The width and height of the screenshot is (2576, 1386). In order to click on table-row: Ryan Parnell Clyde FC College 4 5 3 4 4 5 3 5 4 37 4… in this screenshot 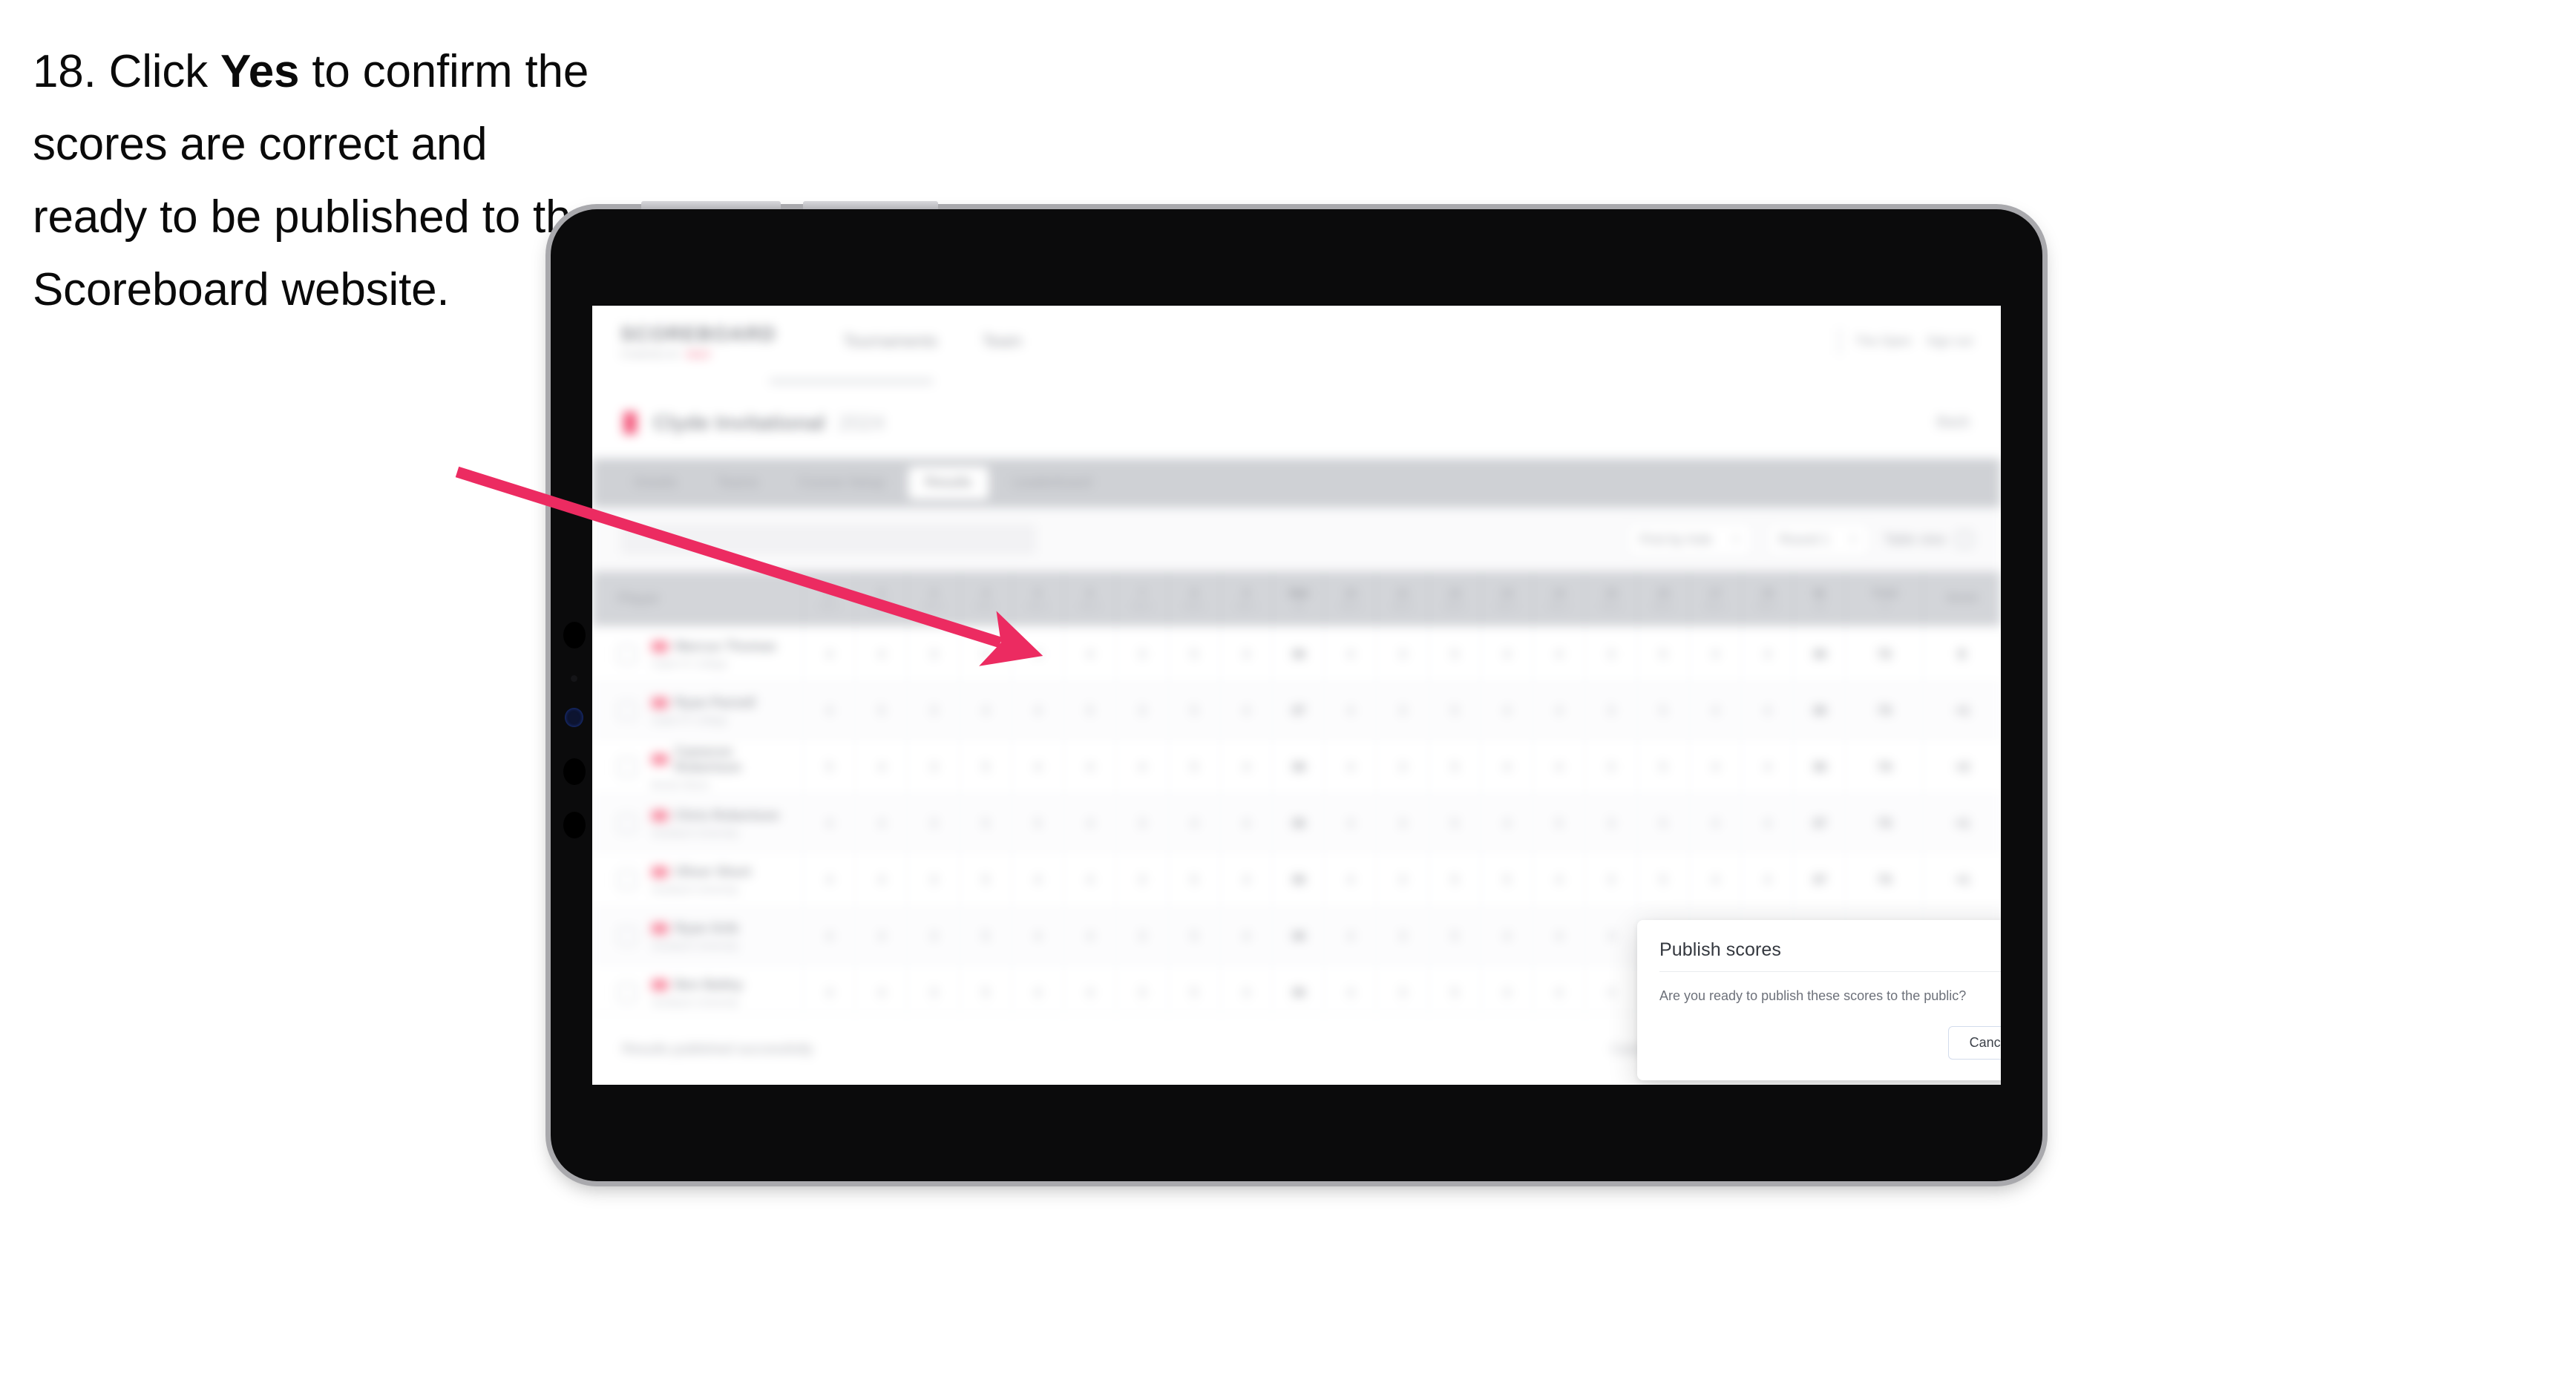, I will do `click(1296, 711)`.